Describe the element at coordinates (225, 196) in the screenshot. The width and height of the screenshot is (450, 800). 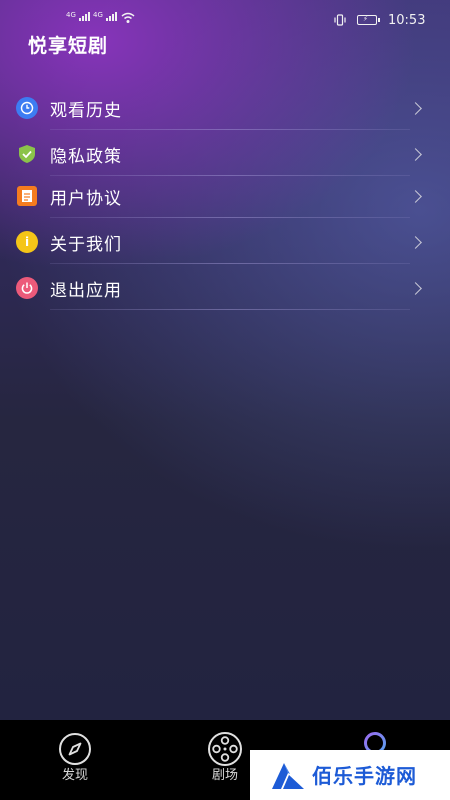
I see `menu-item-user-agreement: 用户协议` at that location.